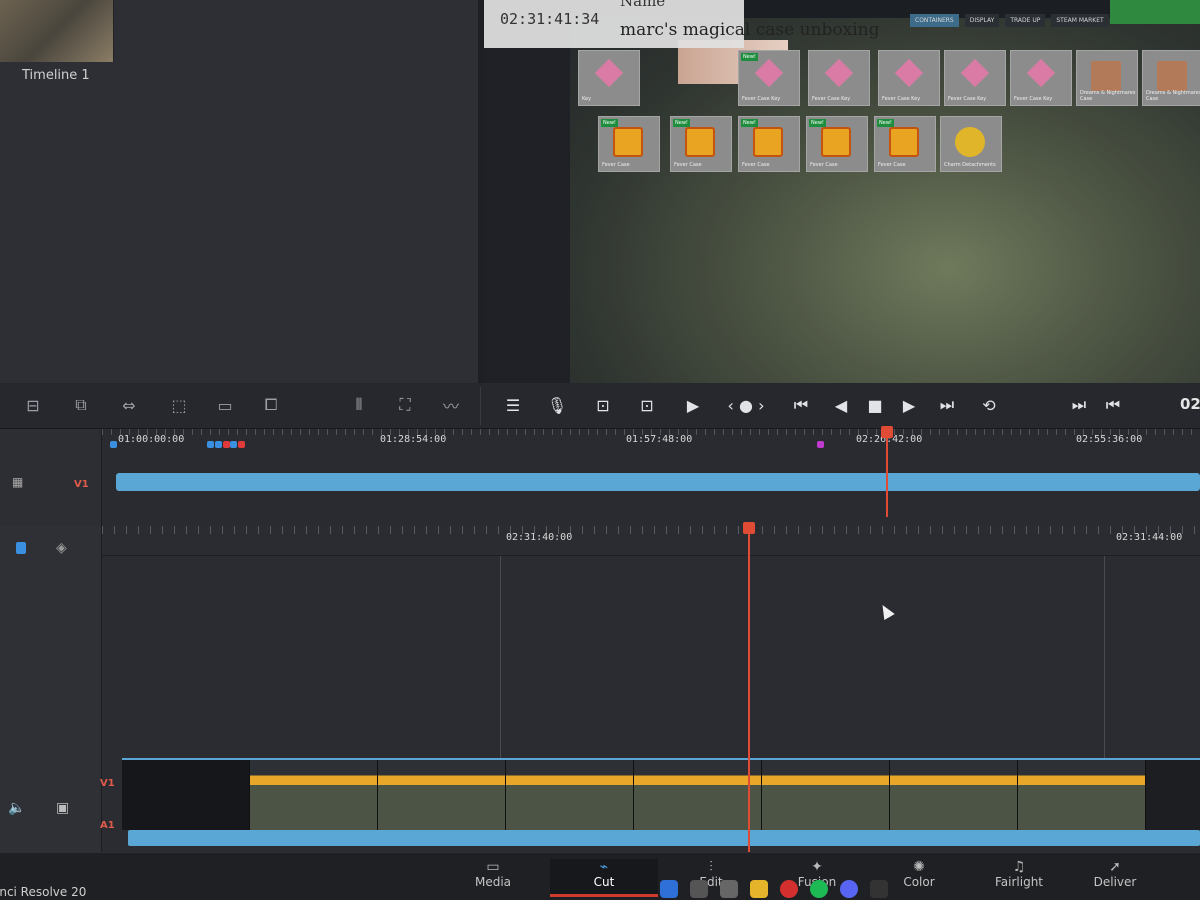  I want to click on next-edit-icon: ⏭, so click(1079, 405).